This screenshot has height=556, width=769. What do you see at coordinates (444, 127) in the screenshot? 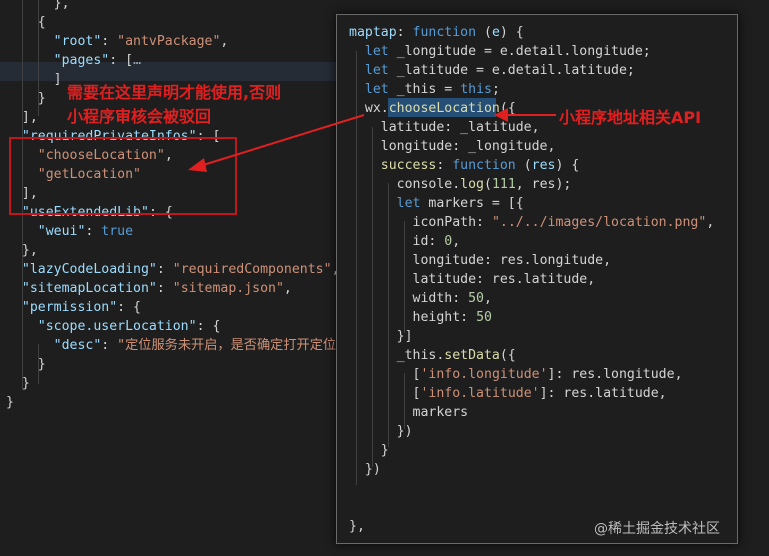
I see `code-line: latitude: _latitude,` at bounding box center [444, 127].